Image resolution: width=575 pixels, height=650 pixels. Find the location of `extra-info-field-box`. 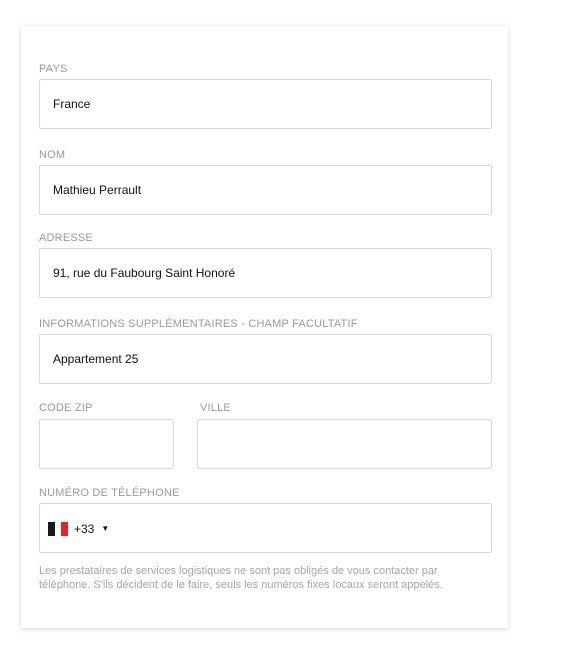

extra-info-field-box is located at coordinates (265, 359).